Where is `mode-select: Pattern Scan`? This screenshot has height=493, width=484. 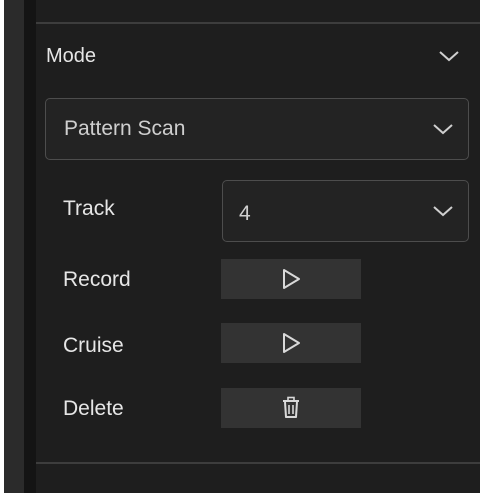
mode-select: Pattern Scan is located at coordinates (257, 129).